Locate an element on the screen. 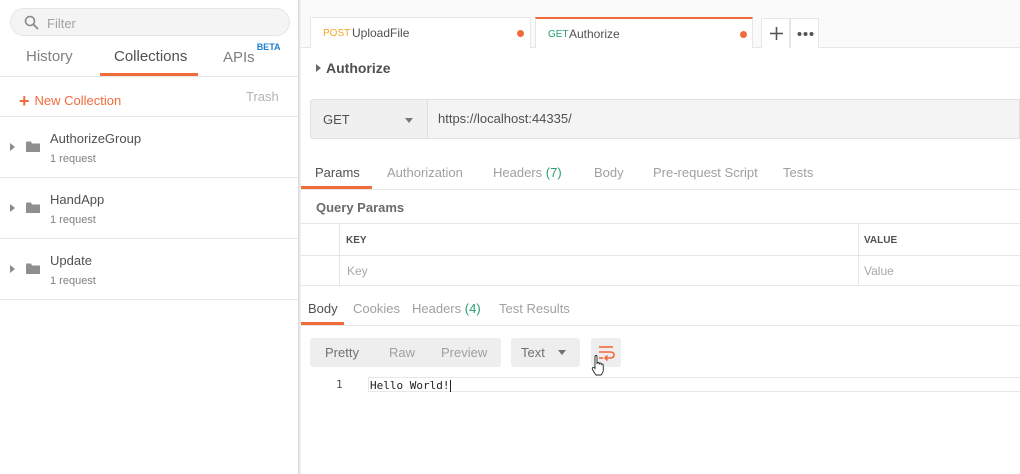 This screenshot has width=1020, height=474. more-tabs-button is located at coordinates (804, 33).